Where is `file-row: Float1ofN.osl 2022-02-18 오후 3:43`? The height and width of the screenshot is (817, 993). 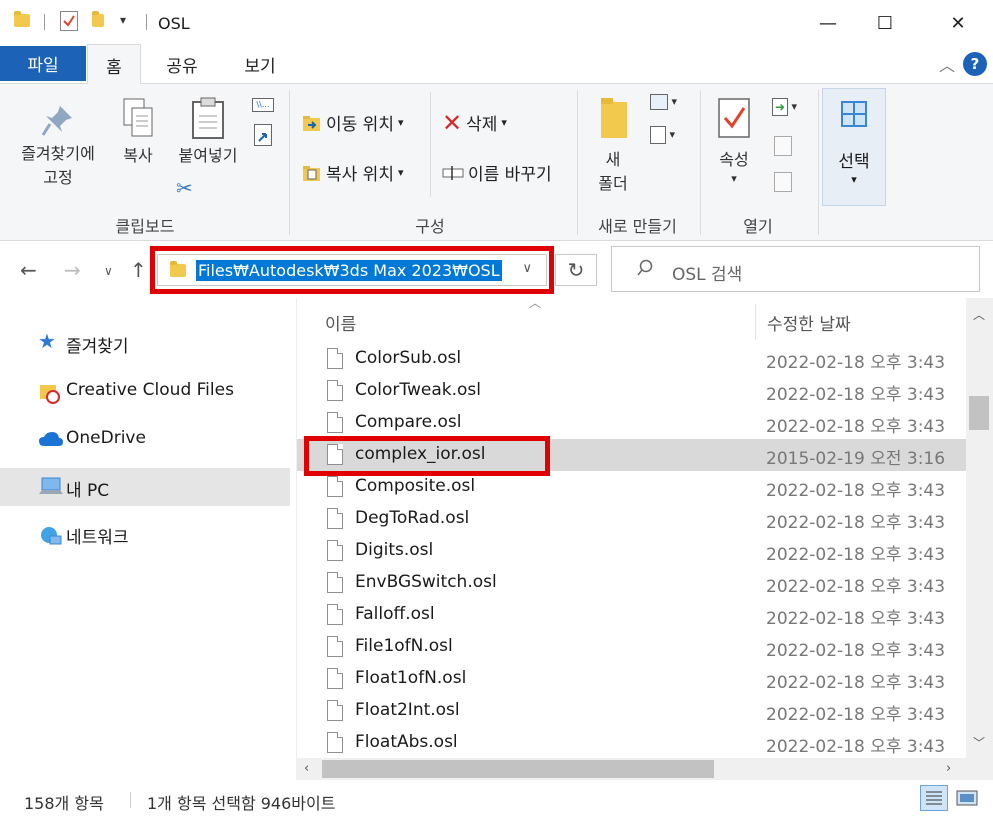
file-row: Float1ofN.osl 2022-02-18 오후 3:43 is located at coordinates (632, 679).